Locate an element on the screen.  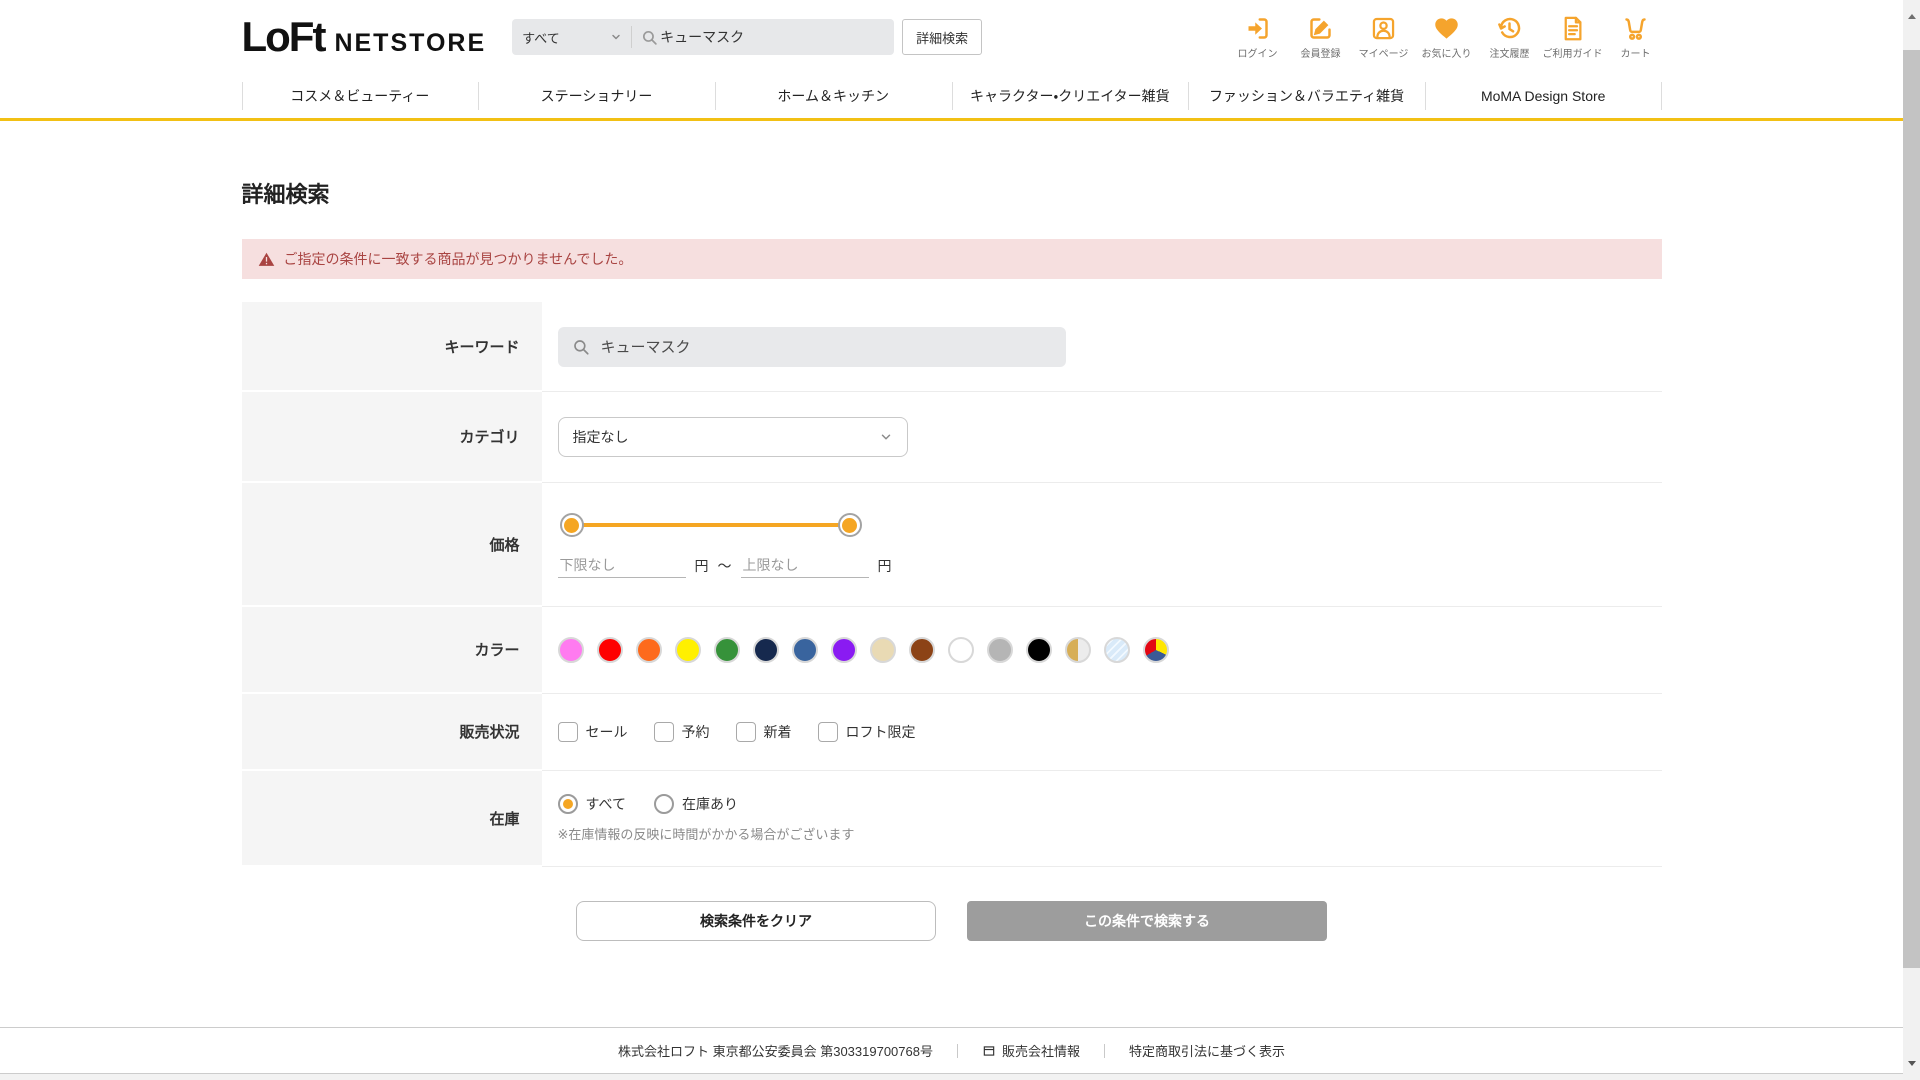
clear-conditions-button: 検索条件をクリア is located at coordinates (756, 921).